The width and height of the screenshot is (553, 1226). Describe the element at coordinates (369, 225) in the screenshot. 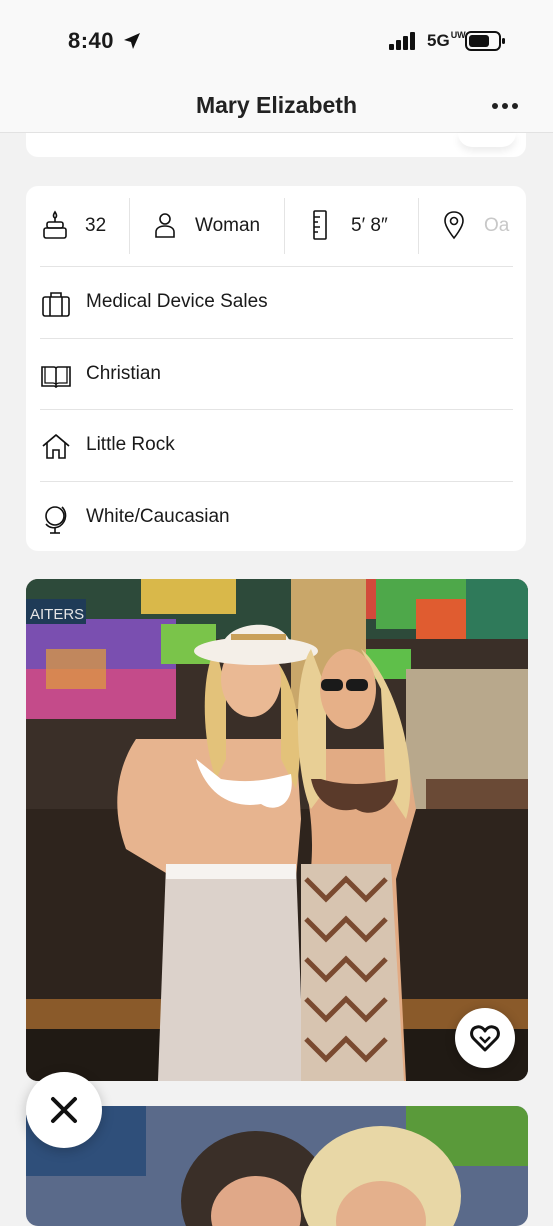

I see `vital-height-value: 5′ 8″` at that location.